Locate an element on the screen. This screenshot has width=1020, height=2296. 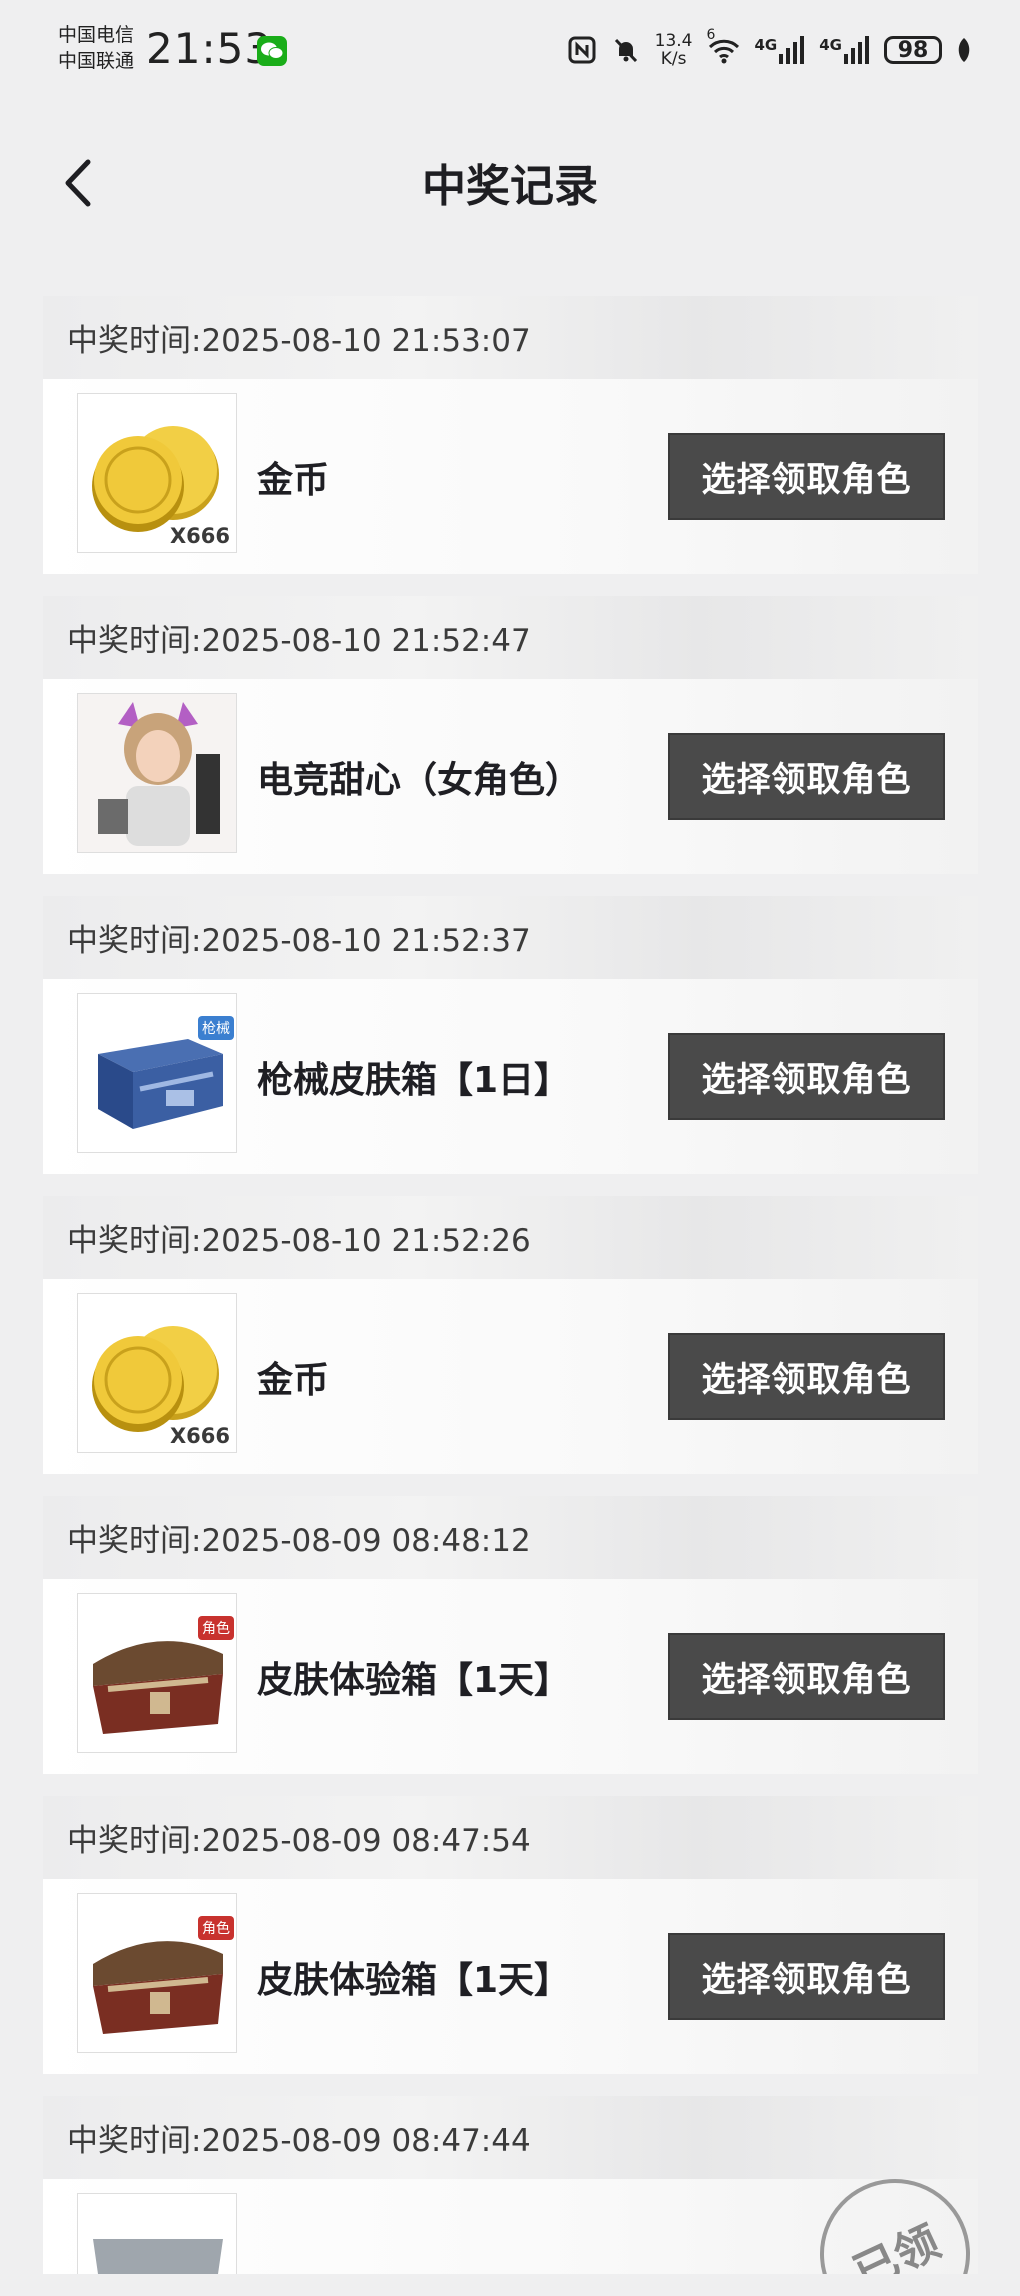
win-time: 中奖时间:2025-08-09 08:47:54 is located at coordinates (510, 1837).